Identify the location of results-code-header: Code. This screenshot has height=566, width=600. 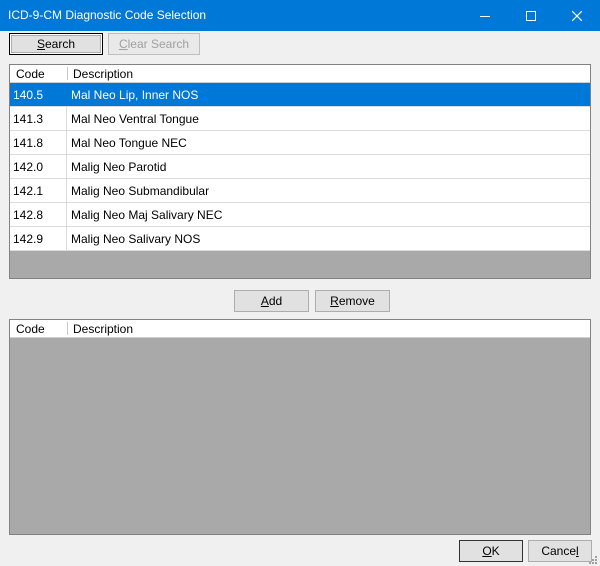
(30, 74).